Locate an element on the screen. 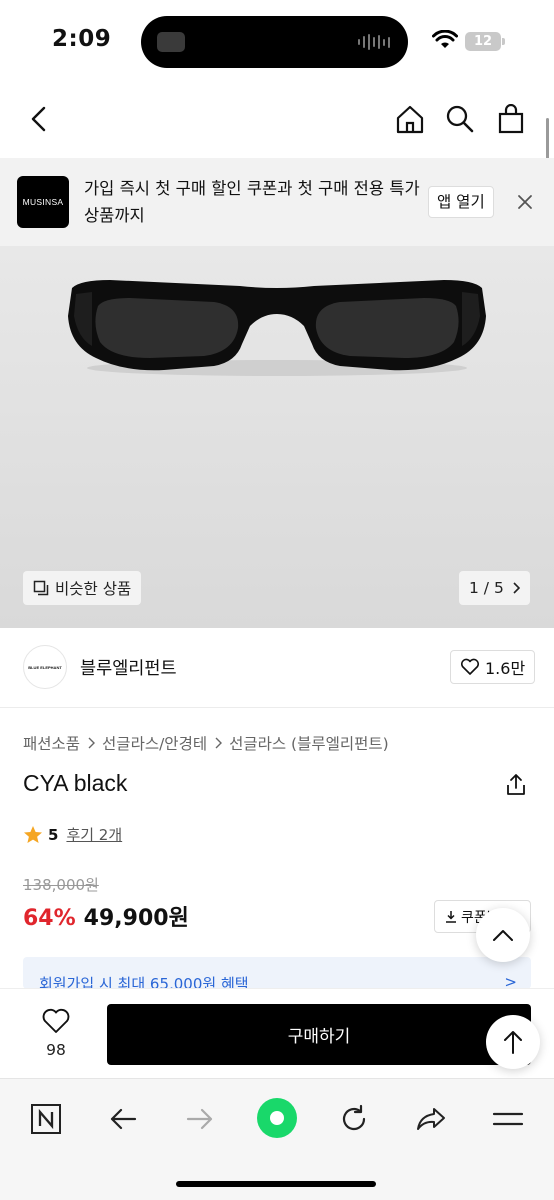 The height and width of the screenshot is (1200, 554). brand-row: BLUE ELEPHANT 블루엘리펀트 1.6만 is located at coordinates (277, 668).